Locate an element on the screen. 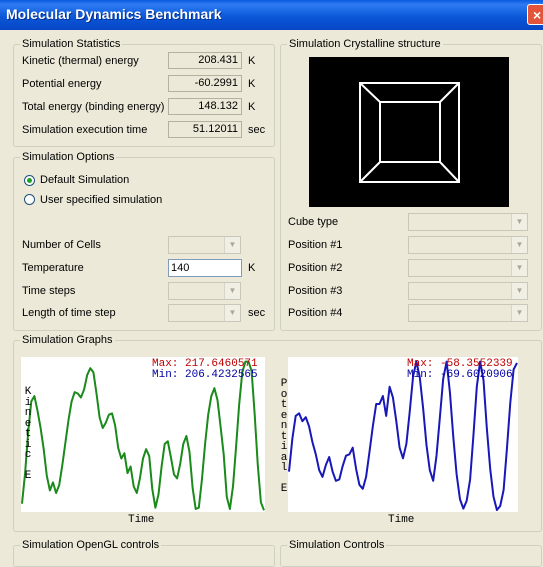  exec-time-label: Simulation execution time is located at coordinates (85, 130).